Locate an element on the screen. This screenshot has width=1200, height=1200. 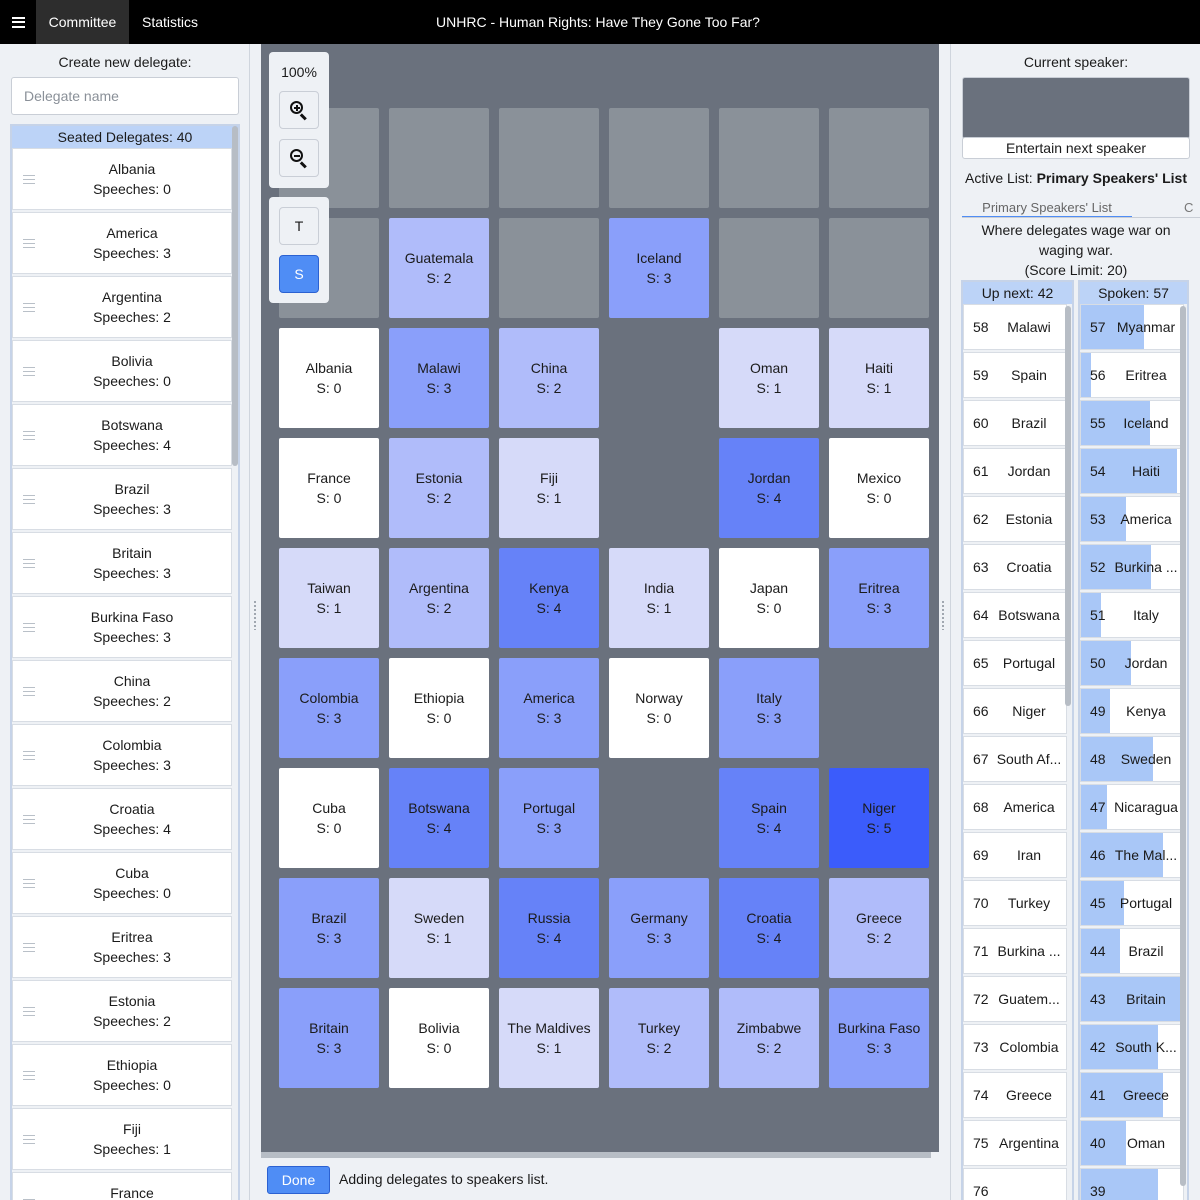
up-next-item: 60 Brazil is located at coordinates (1015, 423).